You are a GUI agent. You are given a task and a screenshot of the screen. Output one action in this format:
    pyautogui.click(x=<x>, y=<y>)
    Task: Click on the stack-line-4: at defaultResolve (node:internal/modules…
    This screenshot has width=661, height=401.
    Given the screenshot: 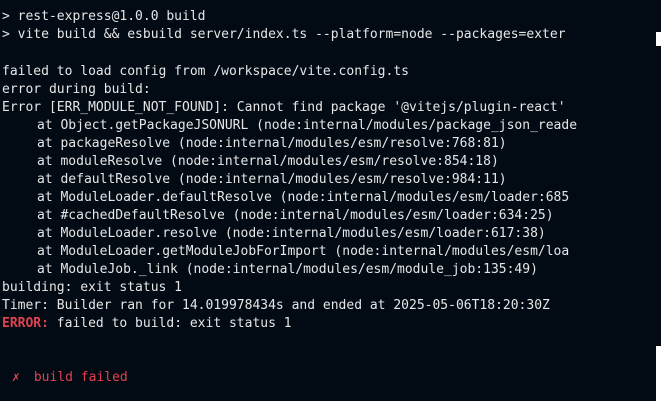 What is the action you would take?
    pyautogui.click(x=272, y=179)
    